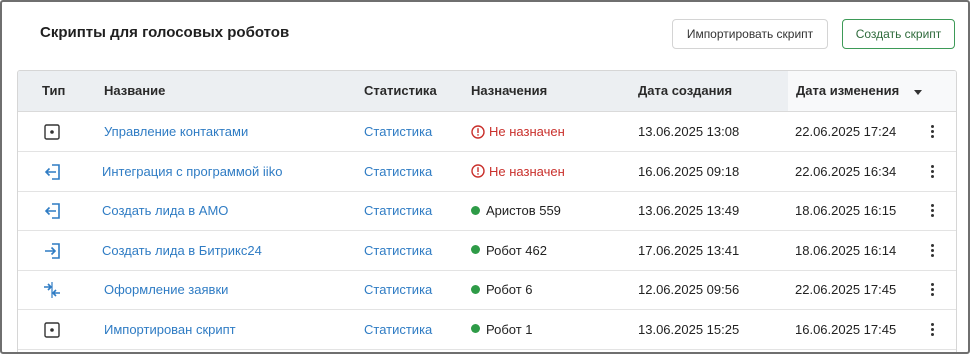 The width and height of the screenshot is (970, 354). Describe the element at coordinates (689, 171) in the screenshot. I see `created-date: 16.06.2025 09:18` at that location.